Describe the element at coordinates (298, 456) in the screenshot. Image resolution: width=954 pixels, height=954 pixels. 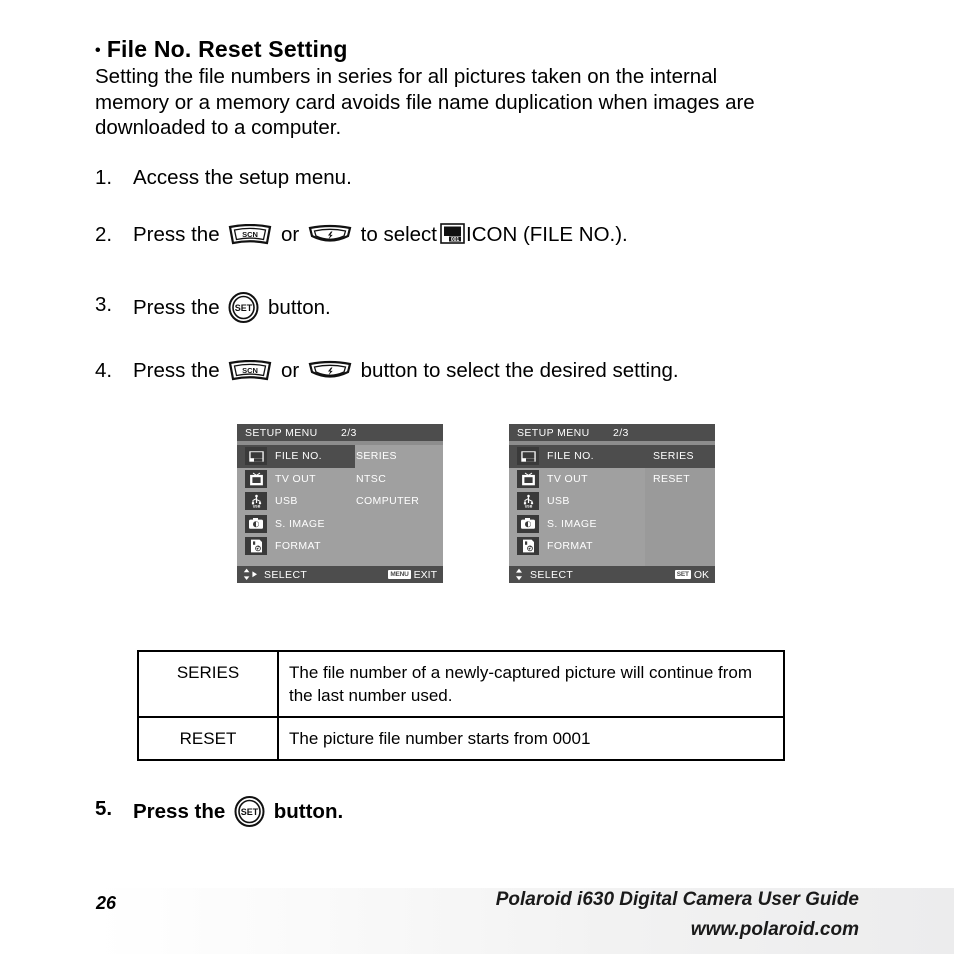
I see `lcd1-label-file-no: FILE NO.` at that location.